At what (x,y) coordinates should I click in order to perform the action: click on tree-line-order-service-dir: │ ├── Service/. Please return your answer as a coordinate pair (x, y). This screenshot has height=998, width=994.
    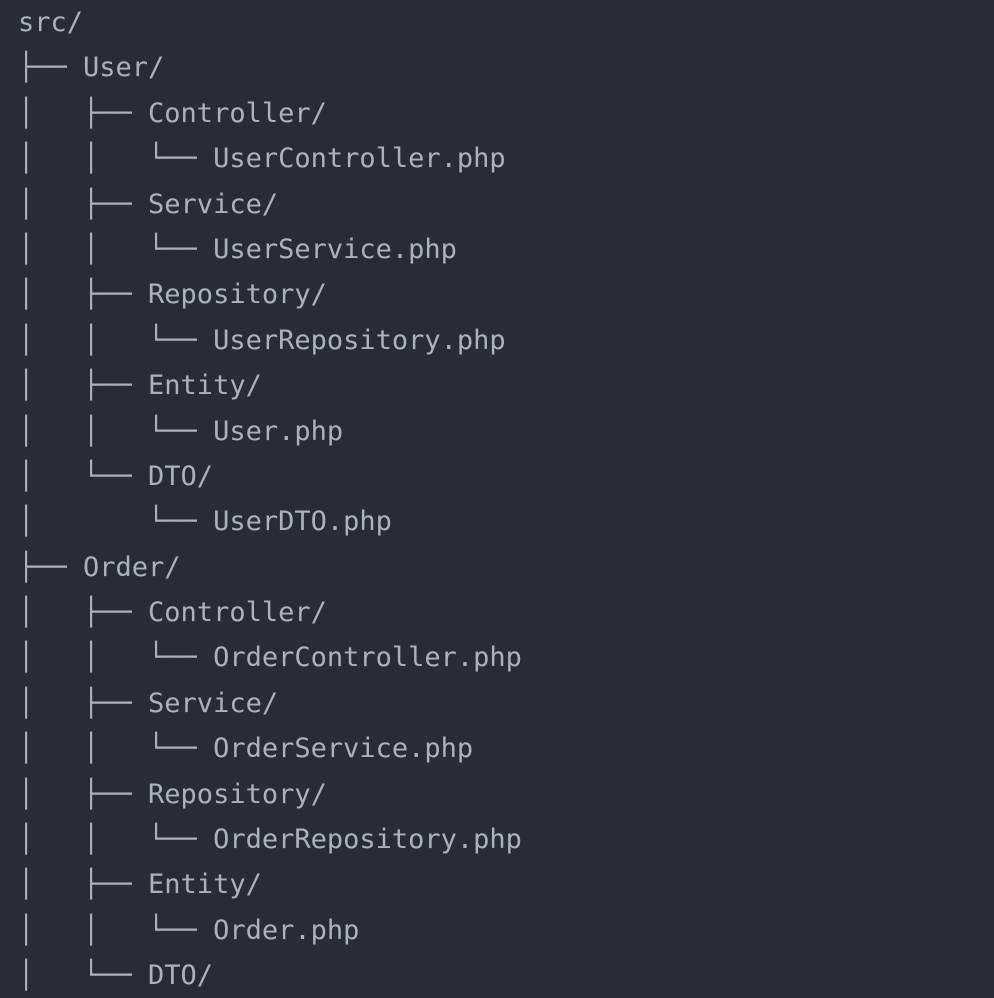
    Looking at the image, I should click on (148, 703).